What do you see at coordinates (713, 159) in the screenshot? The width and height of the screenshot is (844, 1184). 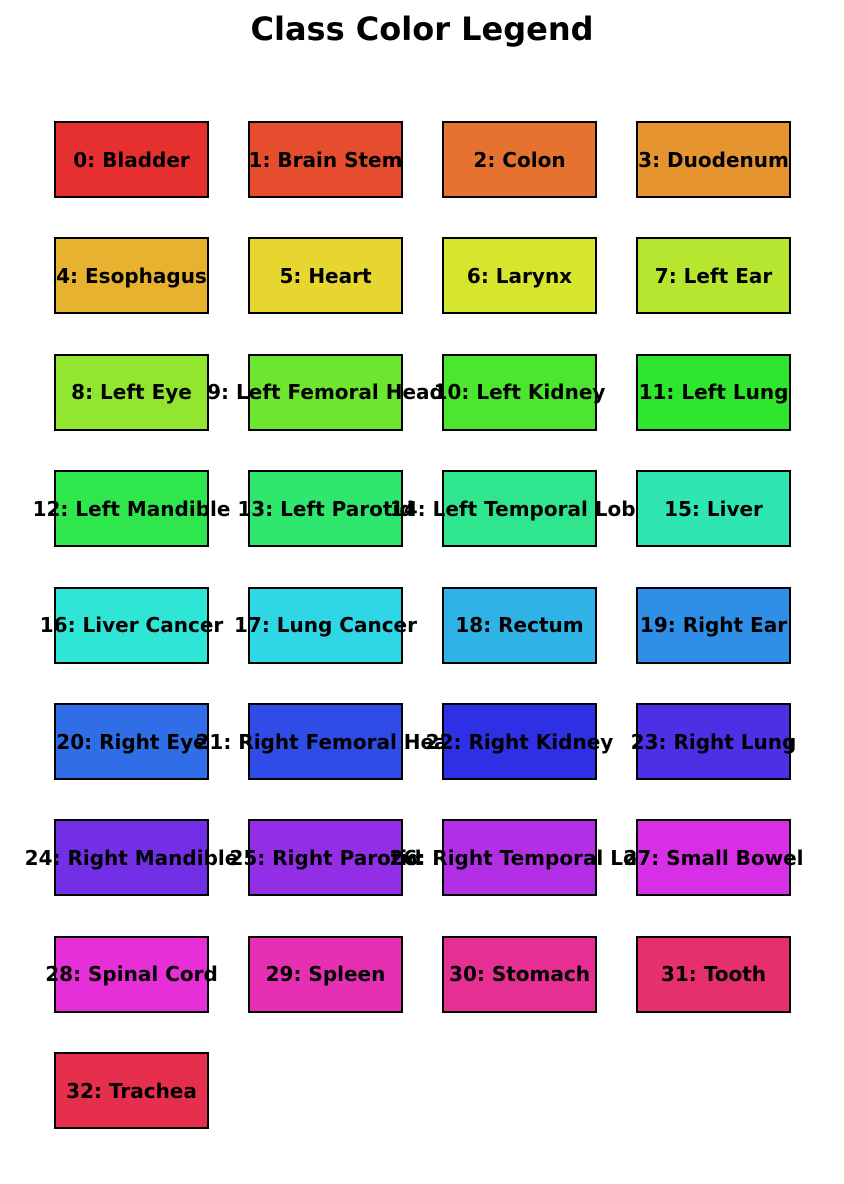 I see `legend-label: 3: Duodenum` at bounding box center [713, 159].